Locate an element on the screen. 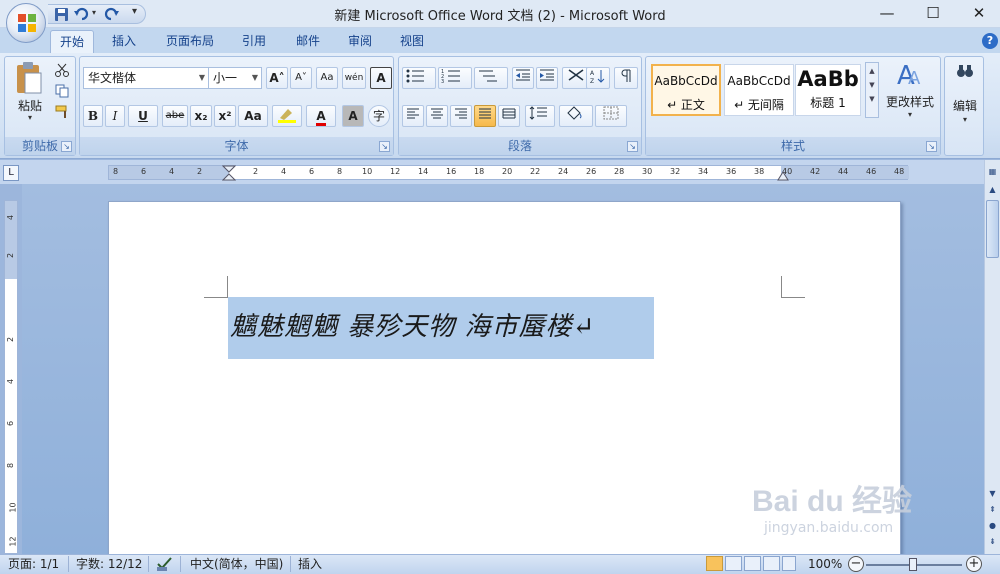  draft-view-icon is located at coordinates (789, 563).